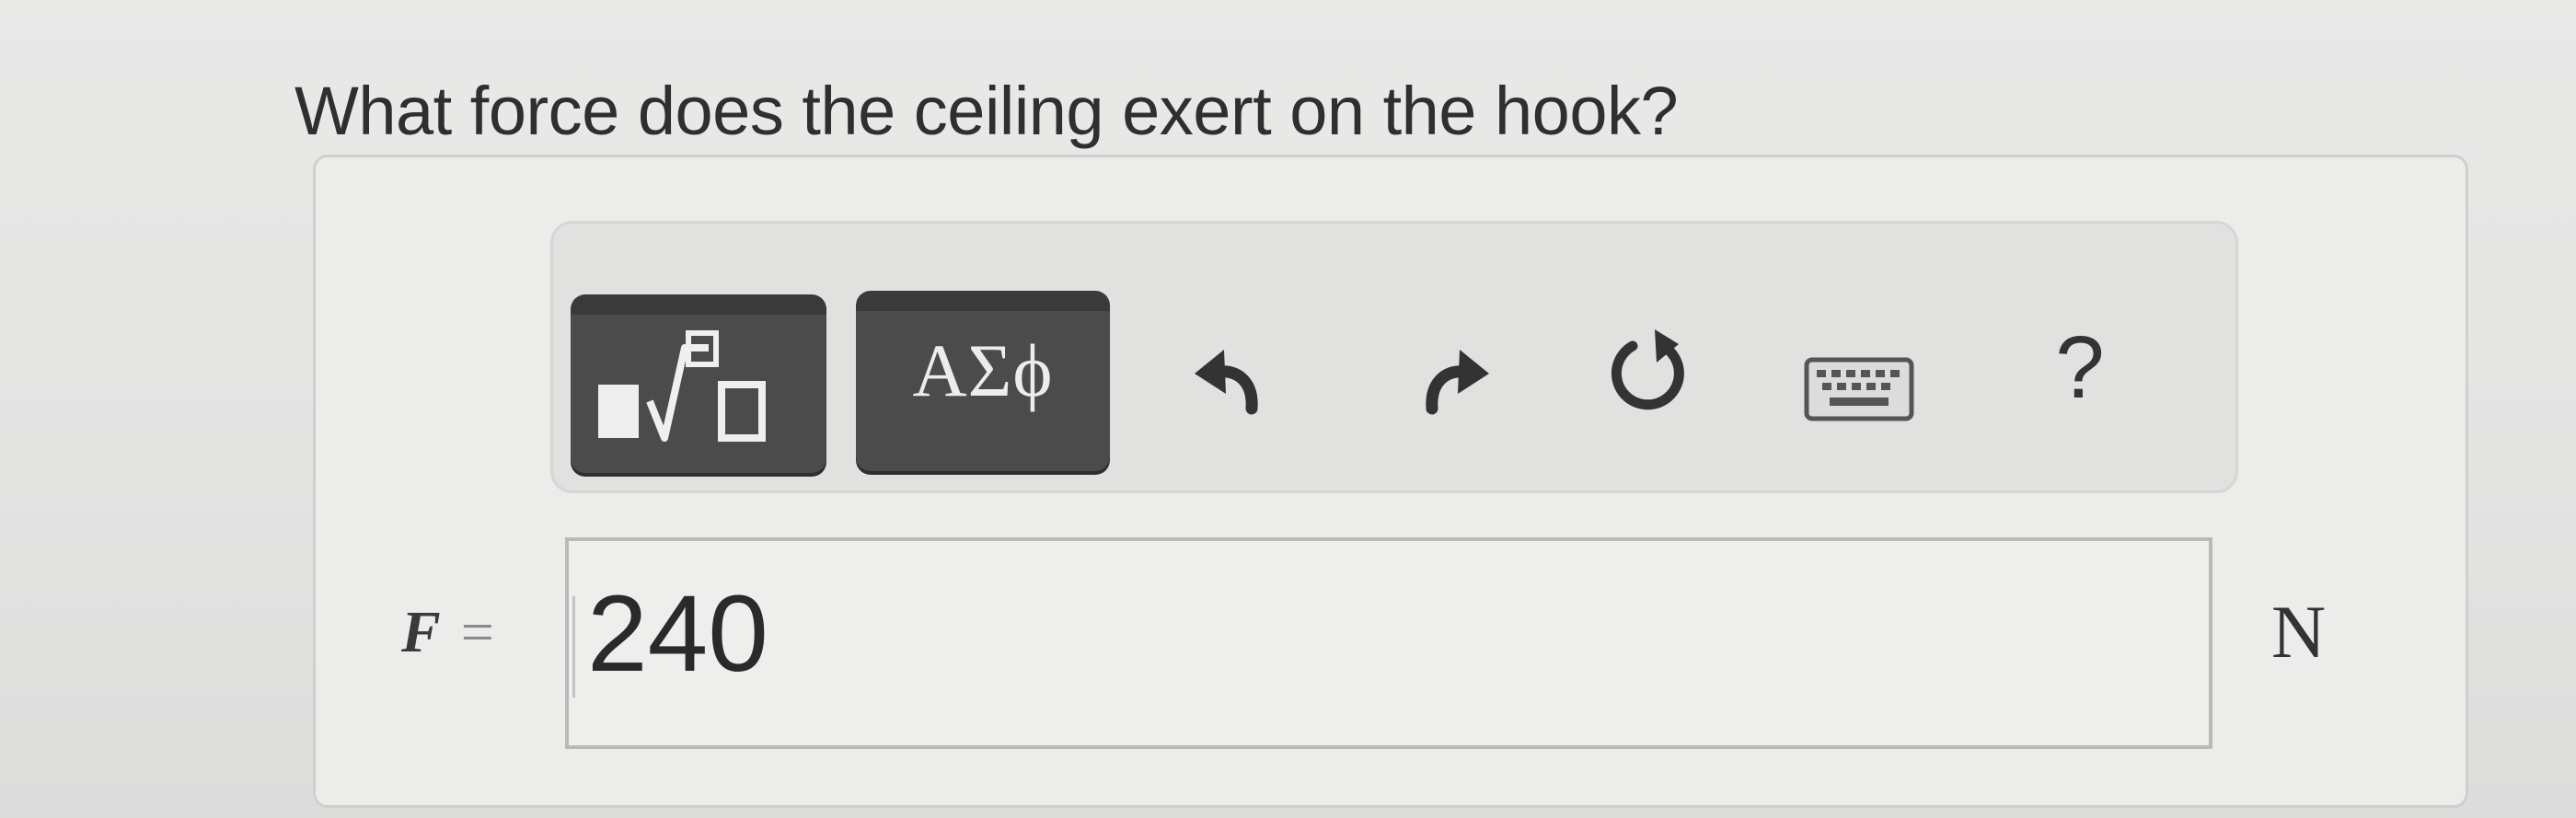 This screenshot has height=818, width=2576. Describe the element at coordinates (983, 370) in the screenshot. I see `greek-symbols-label: ΑΣϕ` at that location.